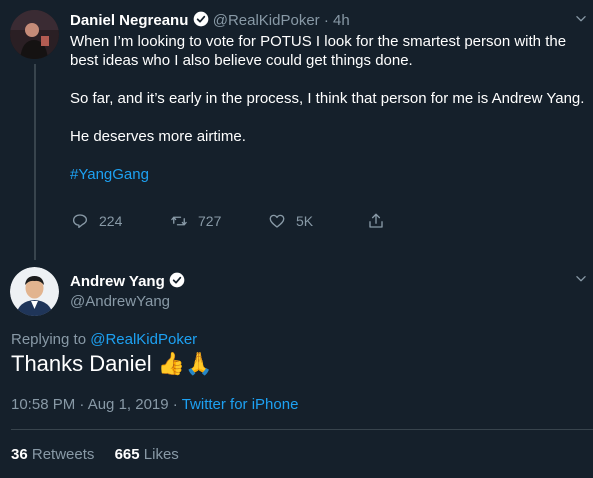 The height and width of the screenshot is (478, 593). Describe the element at coordinates (195, 221) in the screenshot. I see `retweet-action: 727` at that location.